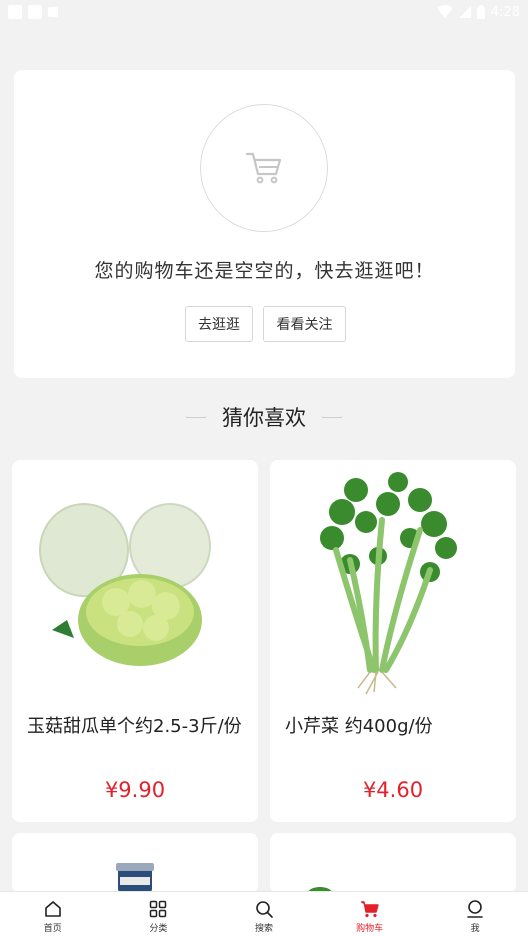 The width and height of the screenshot is (528, 936). What do you see at coordinates (475, 929) in the screenshot?
I see `tab-label: 我` at bounding box center [475, 929].